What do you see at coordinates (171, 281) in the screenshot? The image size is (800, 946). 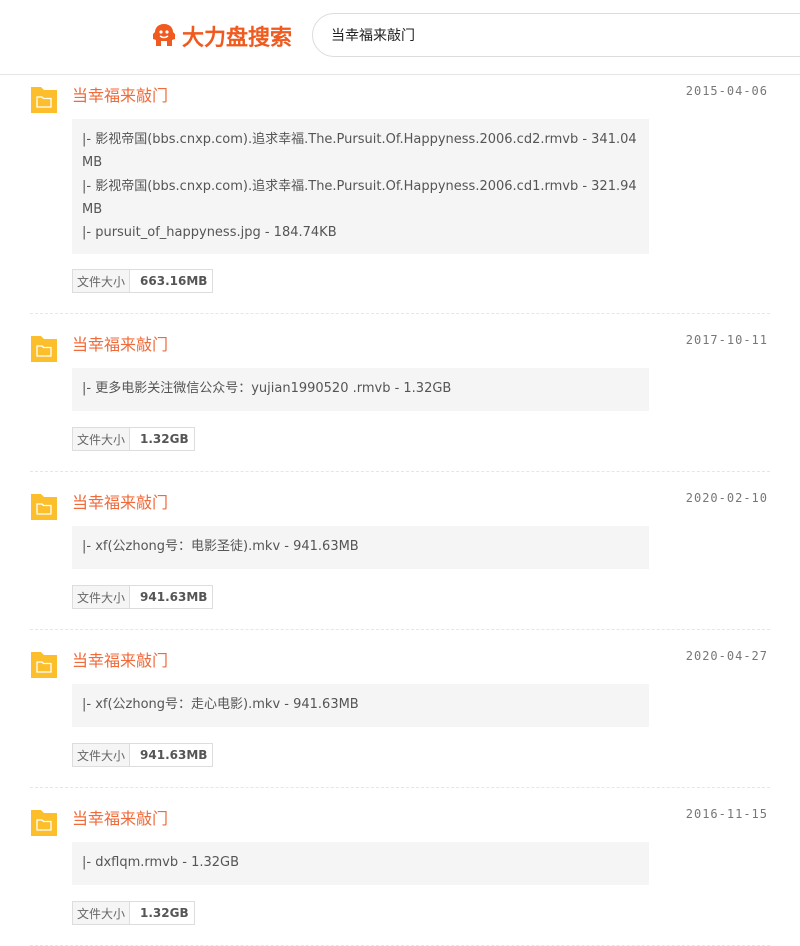 I see `file-size-value: 663.16MB` at bounding box center [171, 281].